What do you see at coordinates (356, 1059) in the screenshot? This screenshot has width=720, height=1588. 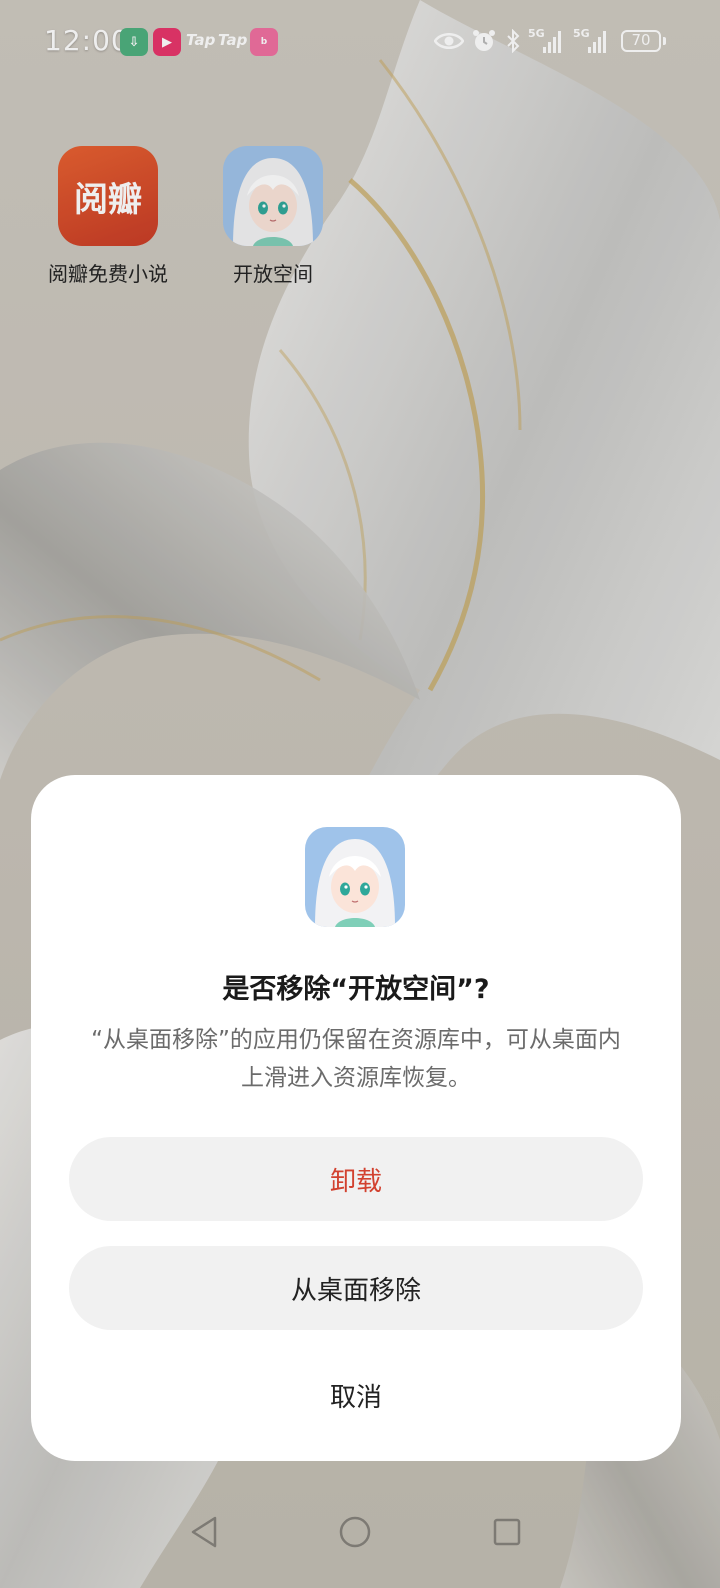 I see `dialog-message: “从桌面移除”的应用仍保留在资源库中，可从桌面内上滑进入资源库恢复。` at bounding box center [356, 1059].